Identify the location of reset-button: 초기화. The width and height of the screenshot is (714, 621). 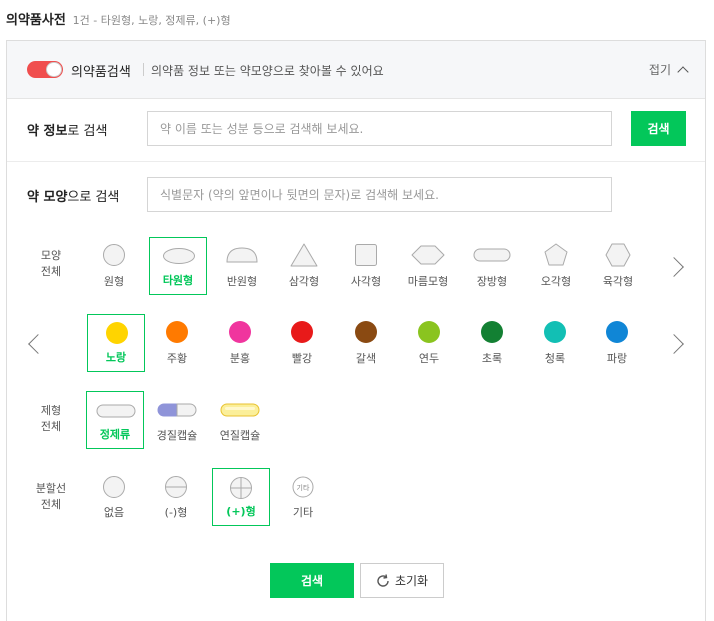
(402, 580).